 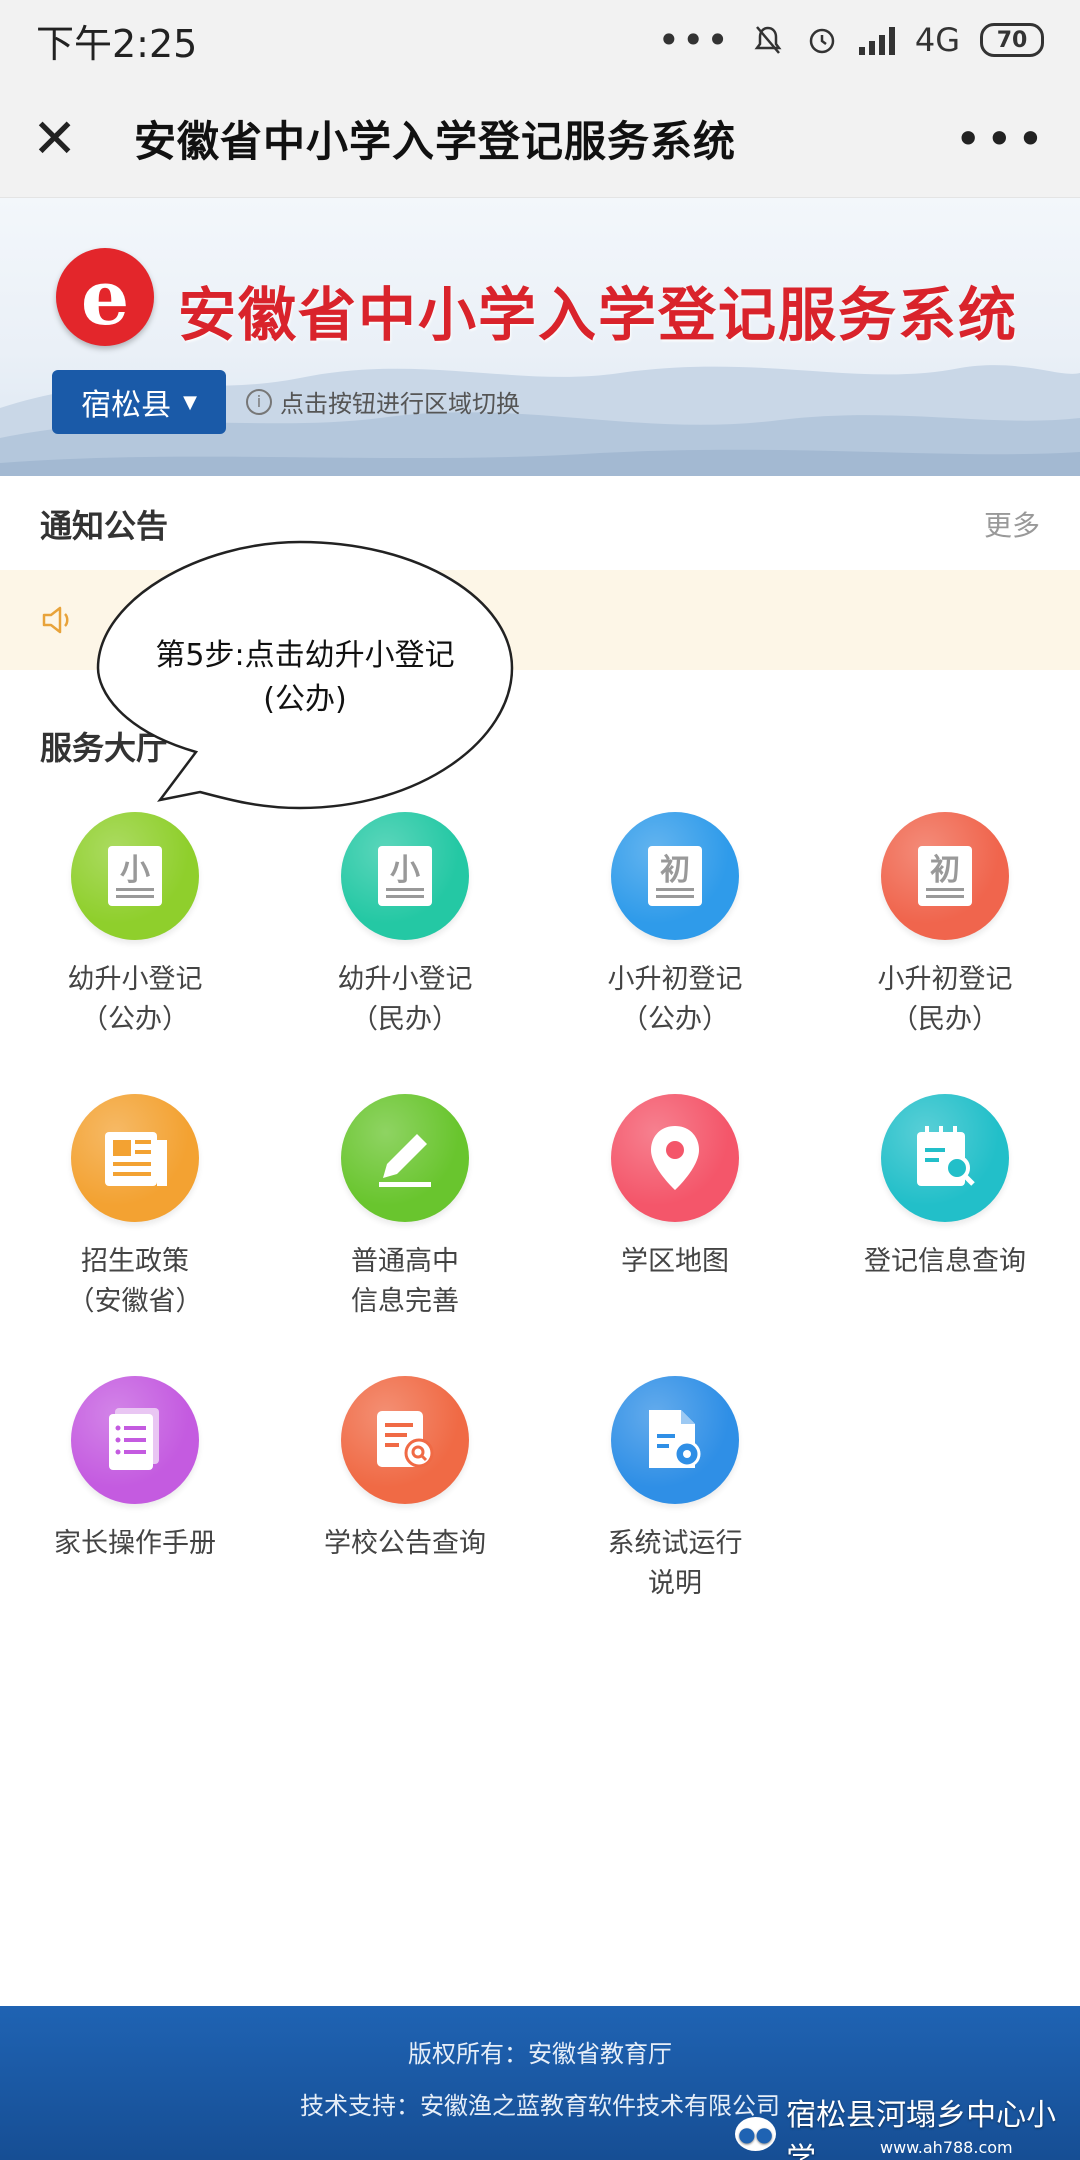 I want to click on service-label-line2: 说明, so click(x=675, y=1583).